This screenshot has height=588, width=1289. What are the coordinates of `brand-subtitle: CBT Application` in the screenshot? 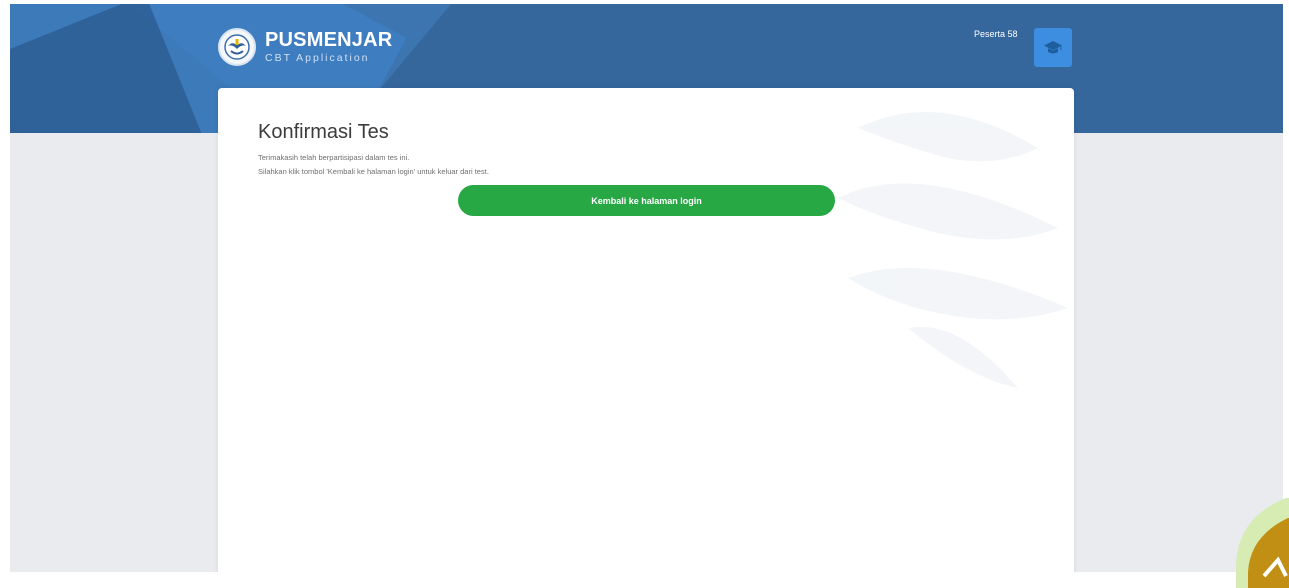 It's located at (317, 58).